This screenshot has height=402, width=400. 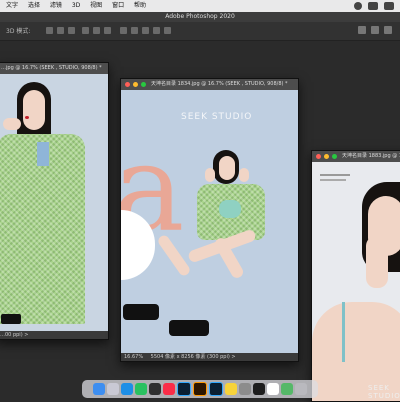 What do you see at coordinates (76, 5) in the screenshot?
I see `menu-item-3d: 3D` at bounding box center [76, 5].